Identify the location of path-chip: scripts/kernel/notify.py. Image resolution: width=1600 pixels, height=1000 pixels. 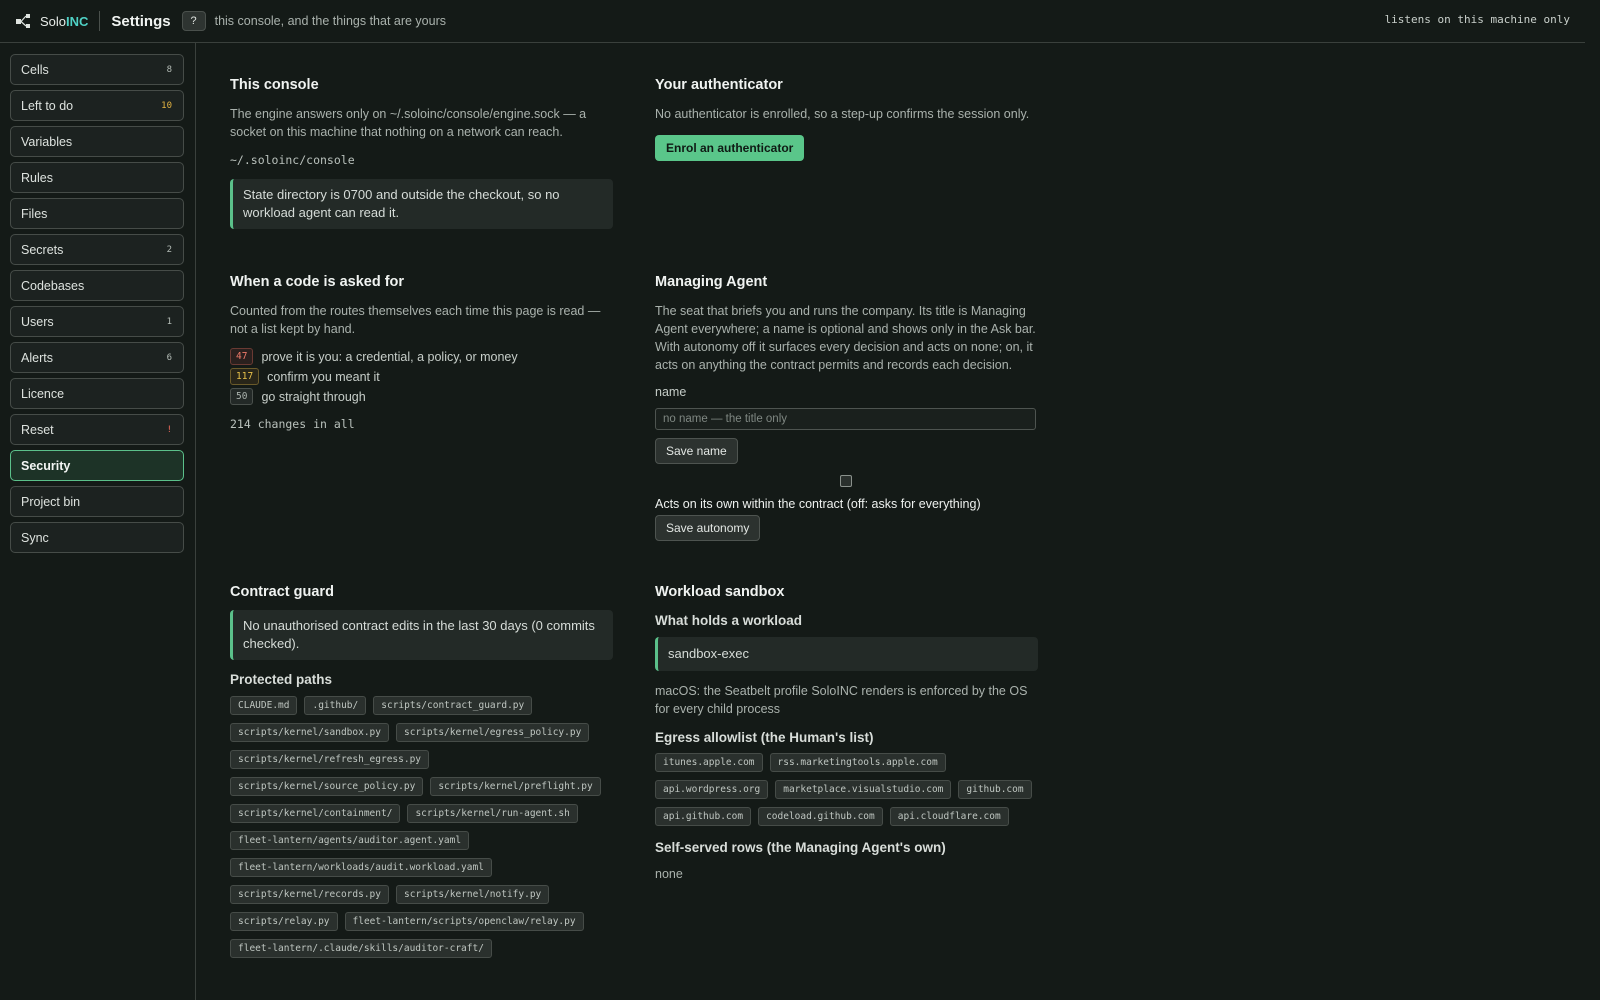
(473, 894).